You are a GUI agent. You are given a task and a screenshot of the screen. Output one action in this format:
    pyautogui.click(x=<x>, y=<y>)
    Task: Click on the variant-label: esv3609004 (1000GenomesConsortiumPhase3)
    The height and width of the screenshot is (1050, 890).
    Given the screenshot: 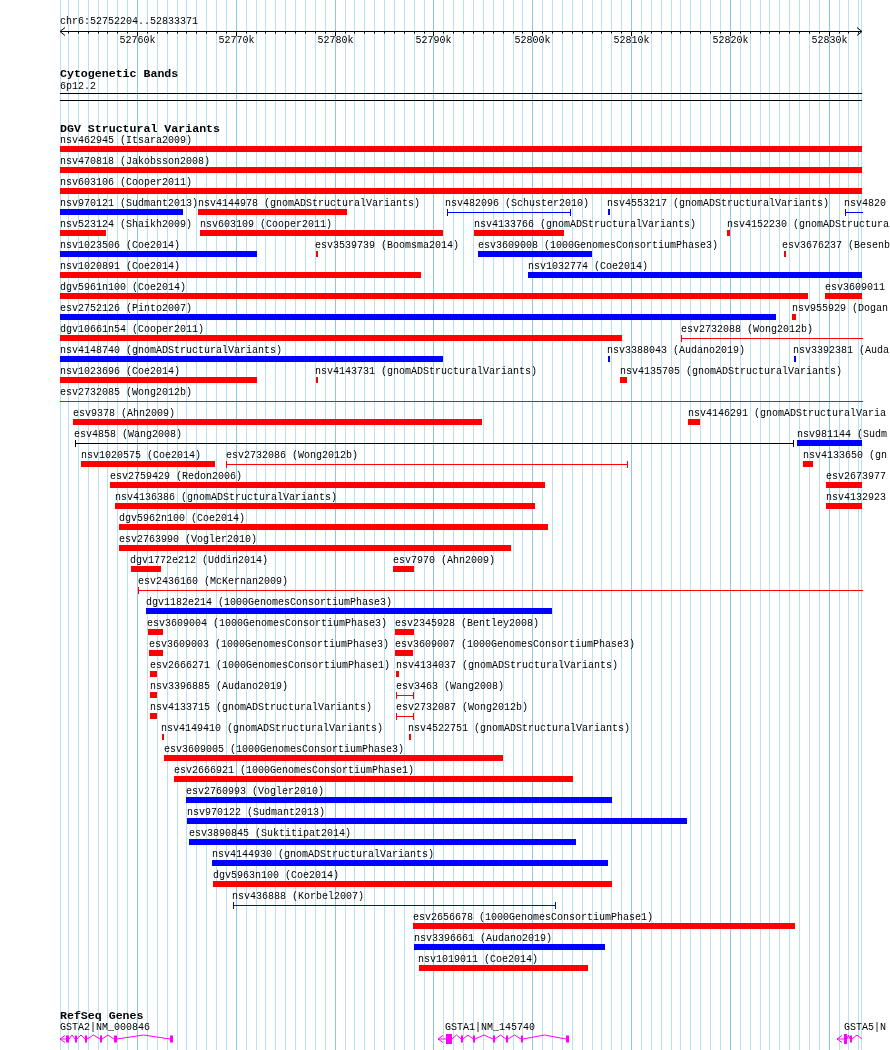 What is the action you would take?
    pyautogui.click(x=267, y=623)
    